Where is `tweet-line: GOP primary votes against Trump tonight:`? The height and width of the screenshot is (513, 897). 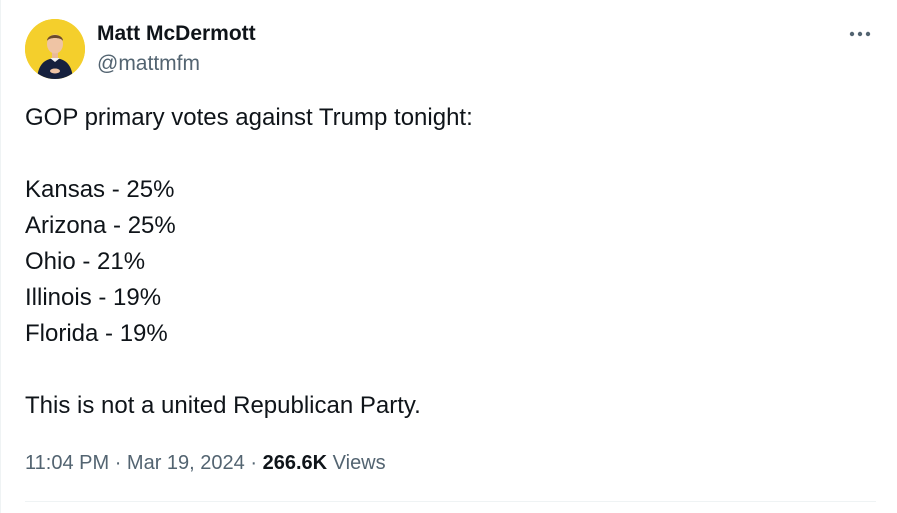 tweet-line: GOP primary votes against Trump tonight: is located at coordinates (249, 117).